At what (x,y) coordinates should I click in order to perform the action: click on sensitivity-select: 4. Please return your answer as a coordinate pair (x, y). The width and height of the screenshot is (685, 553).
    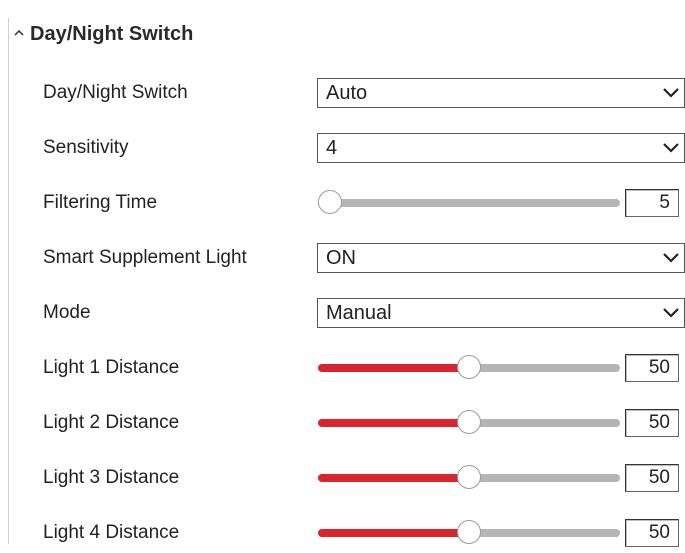
    Looking at the image, I should click on (501, 148).